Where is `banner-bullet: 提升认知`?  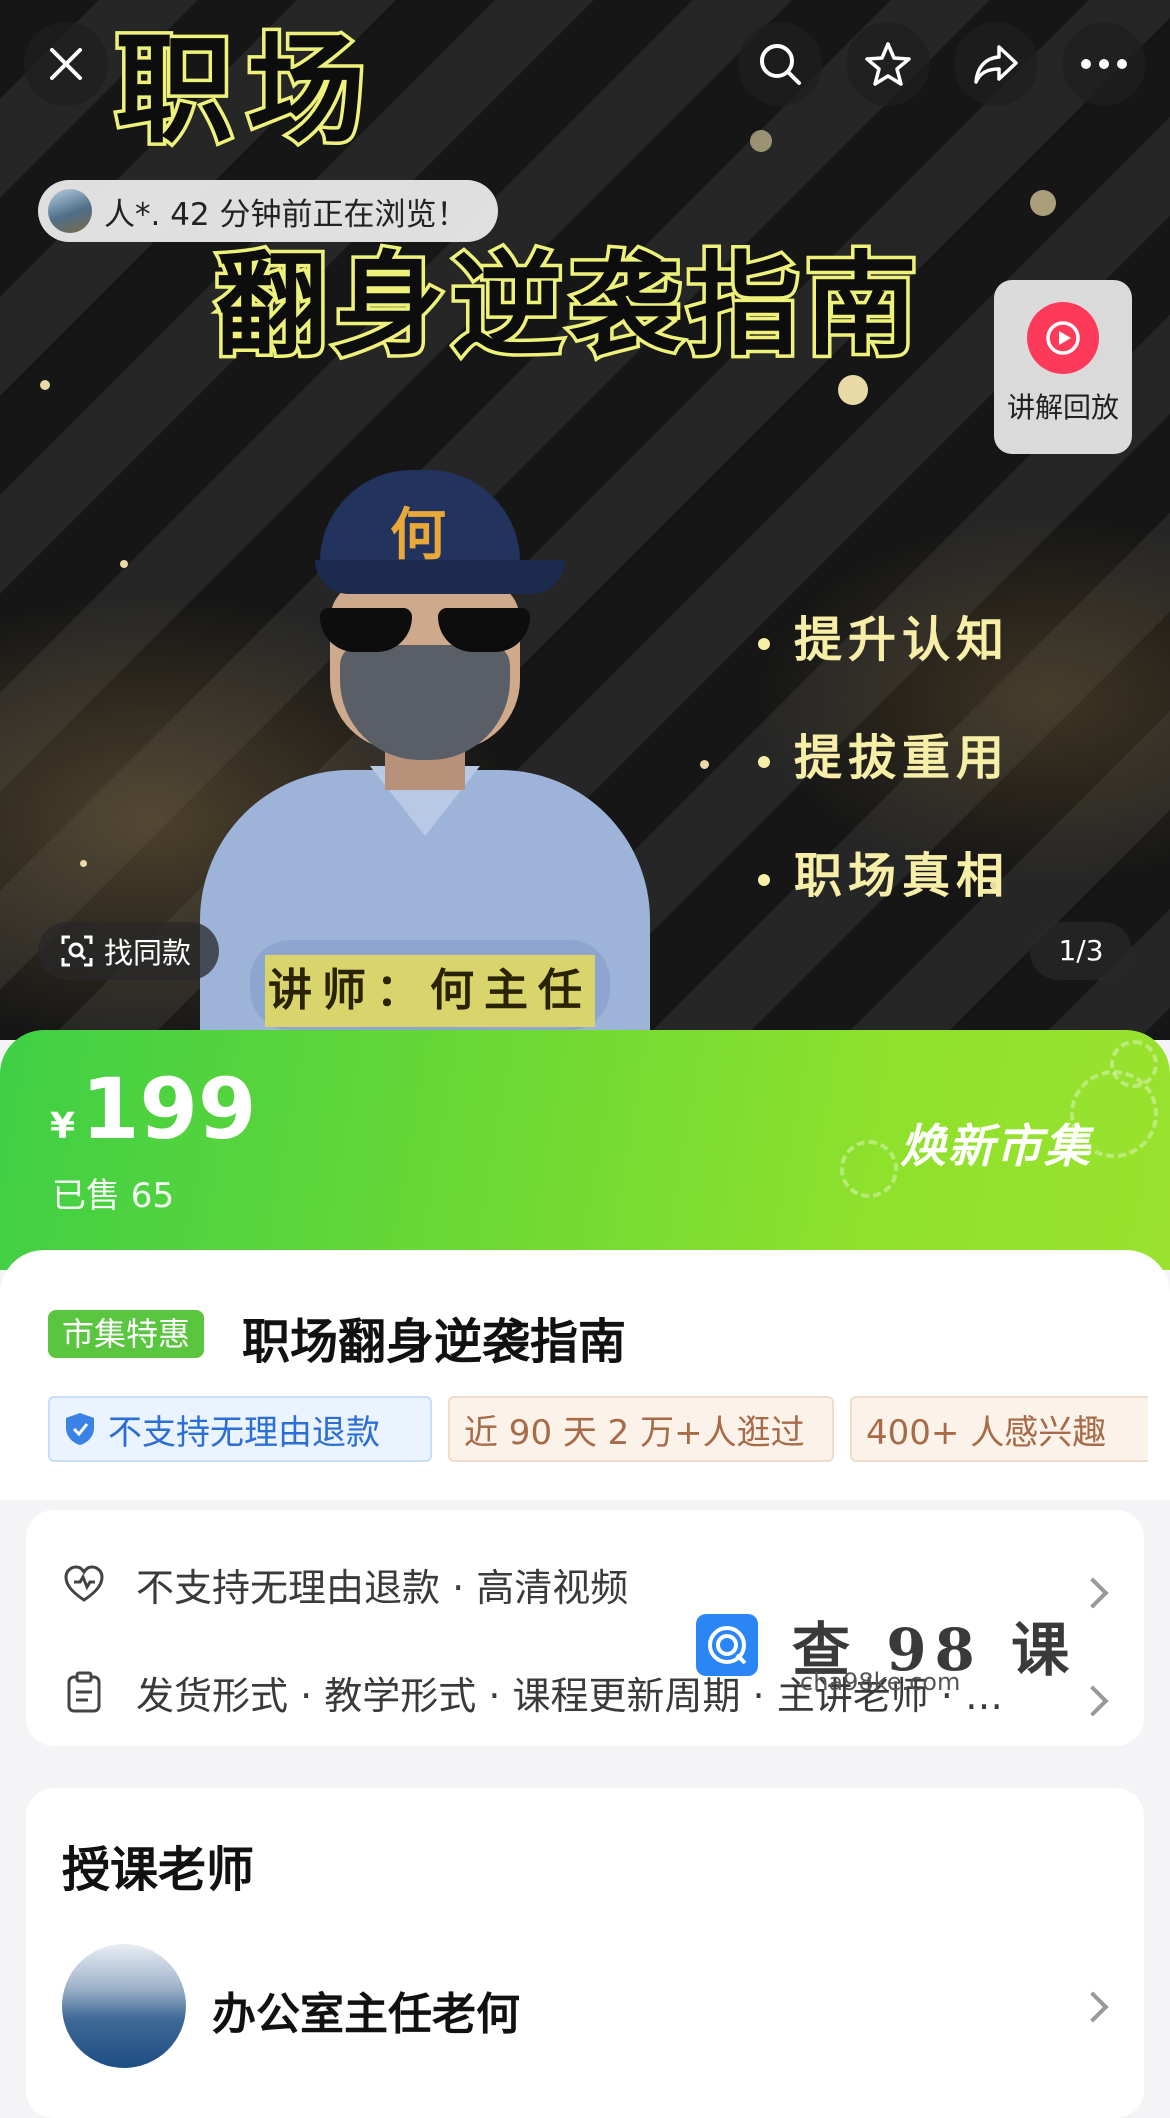
banner-bullet: 提升认知 is located at coordinates (884, 659).